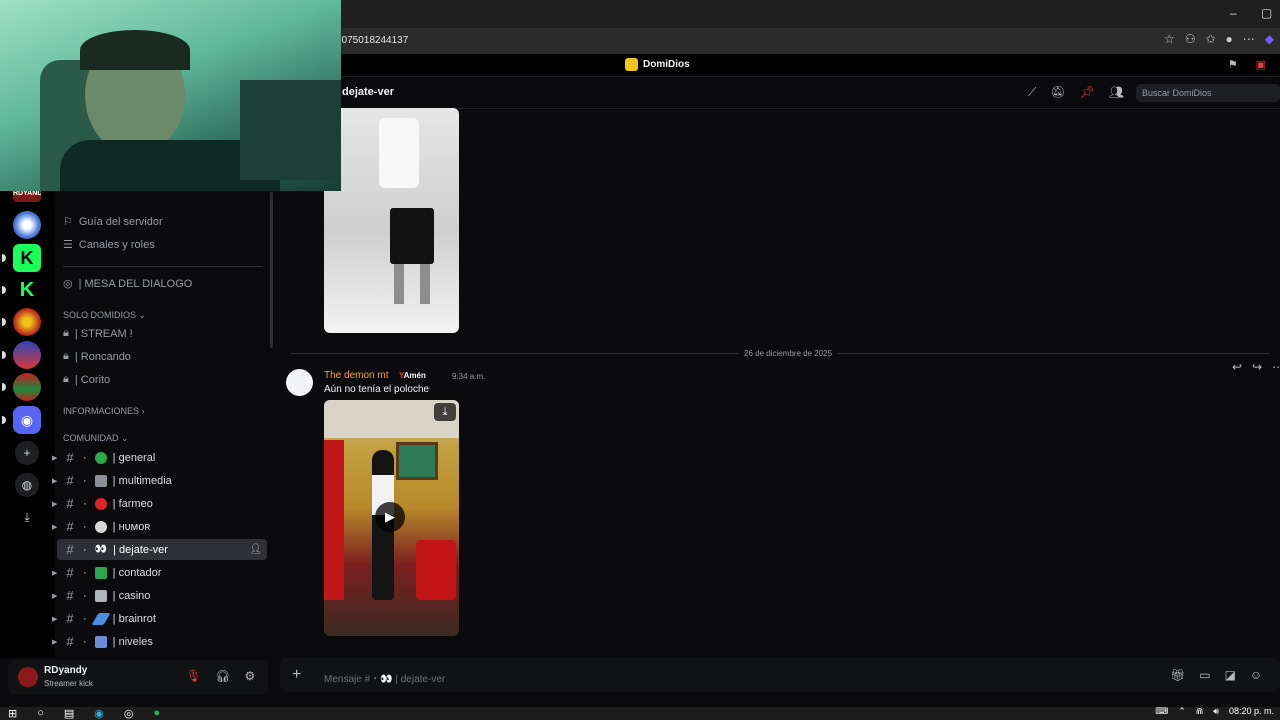 The width and height of the screenshot is (1280, 720). I want to click on download-button: ⤓, so click(445, 412).